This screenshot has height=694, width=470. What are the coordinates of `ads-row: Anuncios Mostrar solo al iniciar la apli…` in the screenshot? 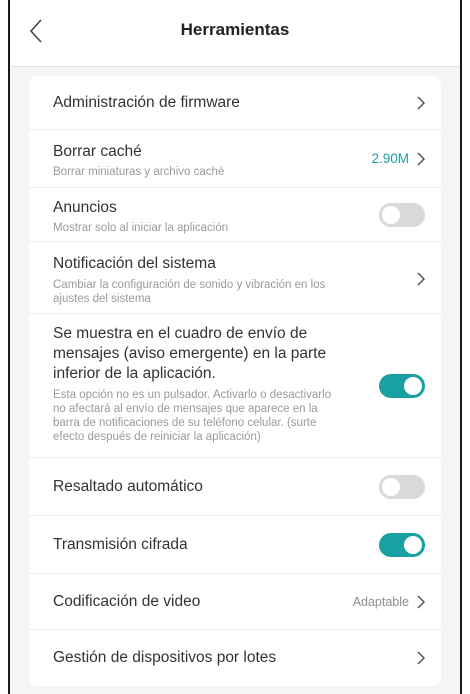 It's located at (235, 215).